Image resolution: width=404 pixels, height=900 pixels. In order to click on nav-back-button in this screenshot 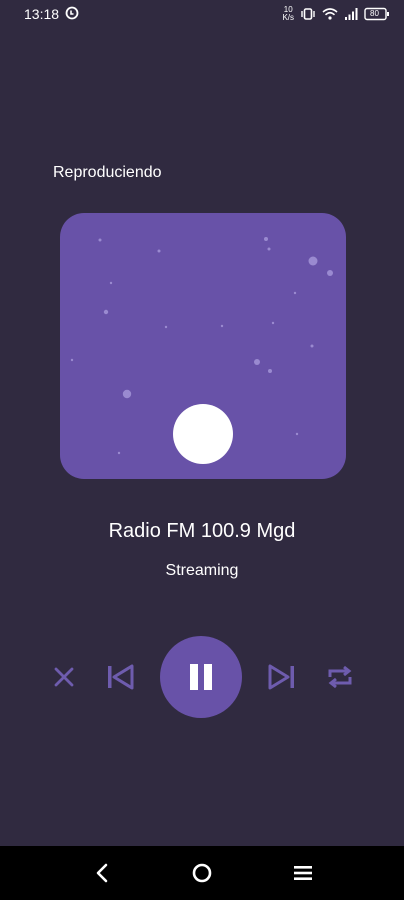, I will do `click(102, 873)`.